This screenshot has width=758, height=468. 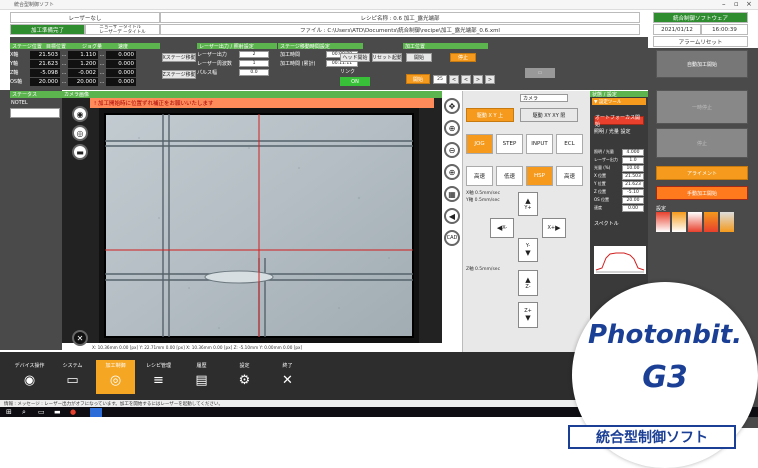 I want to click on x-stage-move-button: Xステージ移動, so click(x=179, y=57).